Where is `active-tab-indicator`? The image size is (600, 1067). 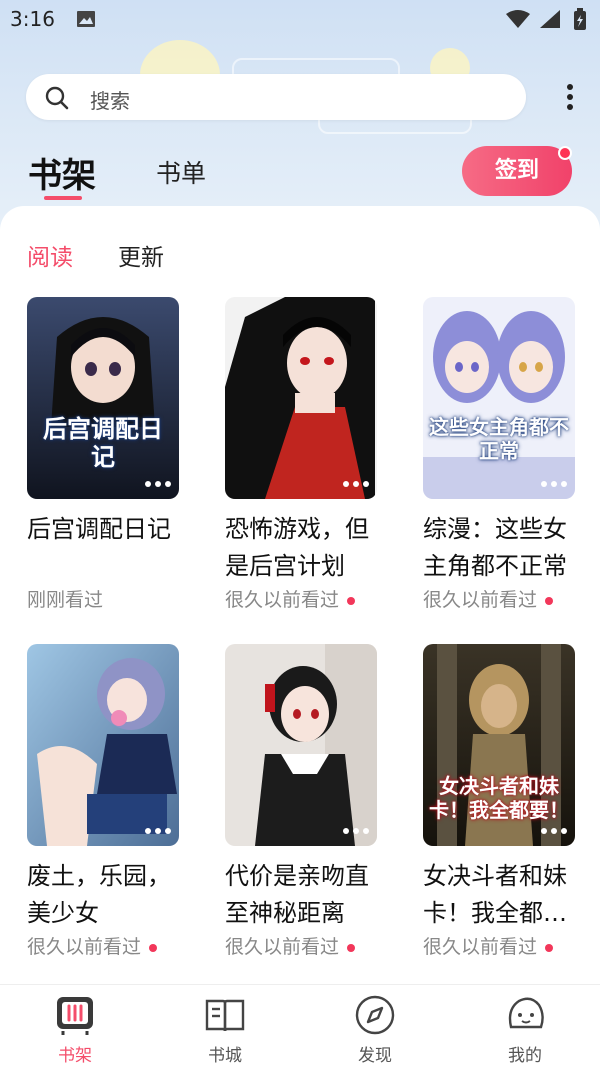 active-tab-indicator is located at coordinates (63, 198).